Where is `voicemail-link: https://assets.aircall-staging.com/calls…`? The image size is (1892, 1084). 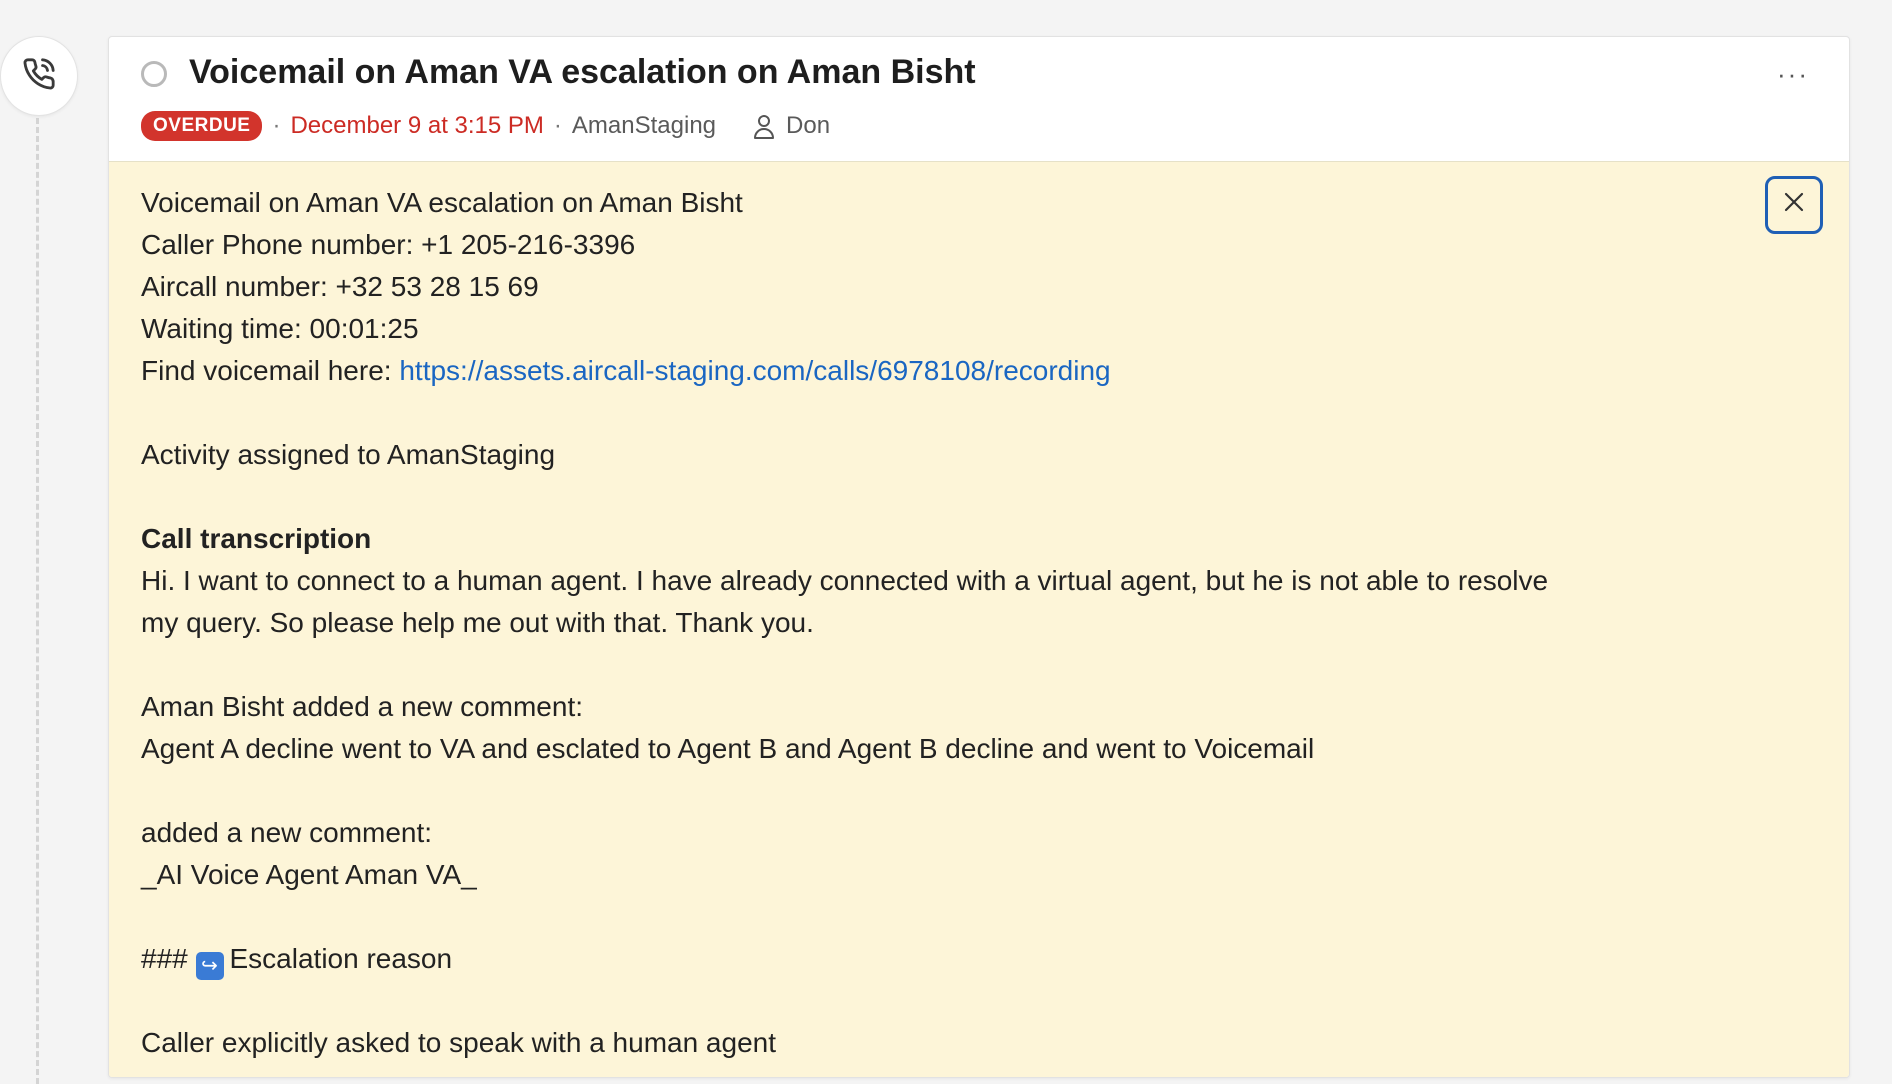 voicemail-link: https://assets.aircall-staging.com/calls… is located at coordinates (754, 370).